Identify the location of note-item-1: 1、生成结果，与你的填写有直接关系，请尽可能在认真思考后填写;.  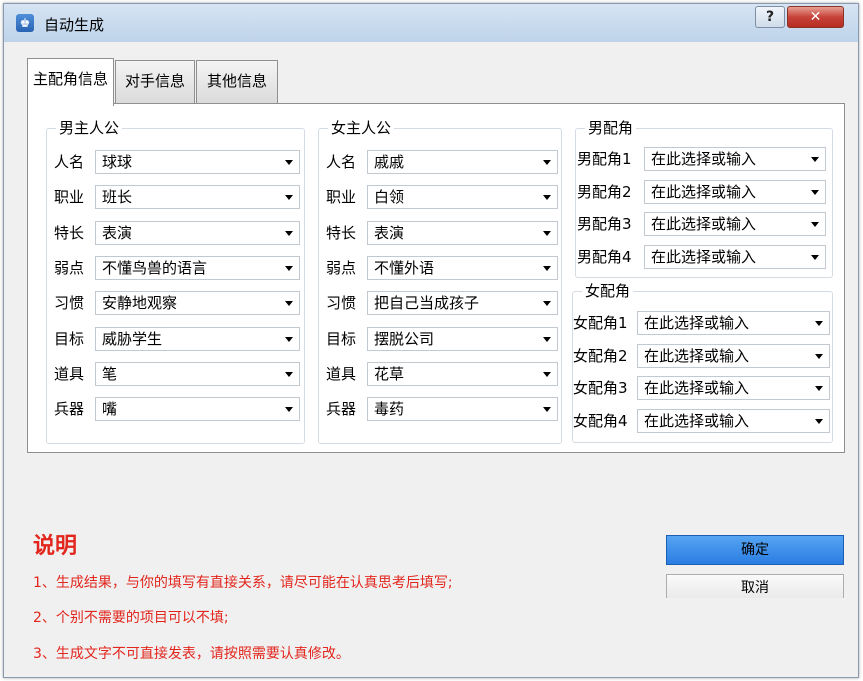
(243, 583).